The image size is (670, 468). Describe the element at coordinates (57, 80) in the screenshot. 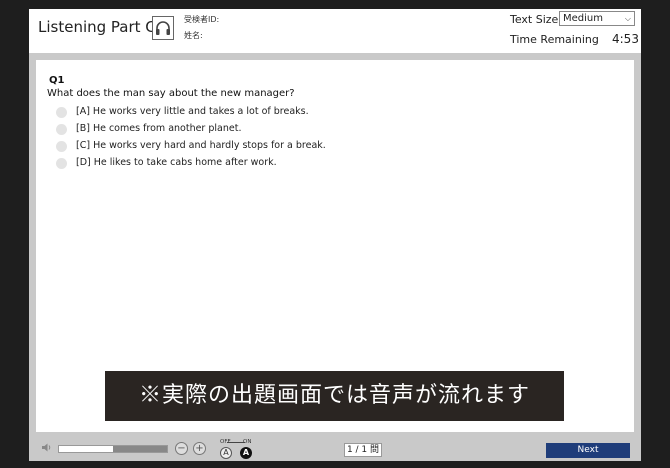

I see `question-number: Q1` at that location.